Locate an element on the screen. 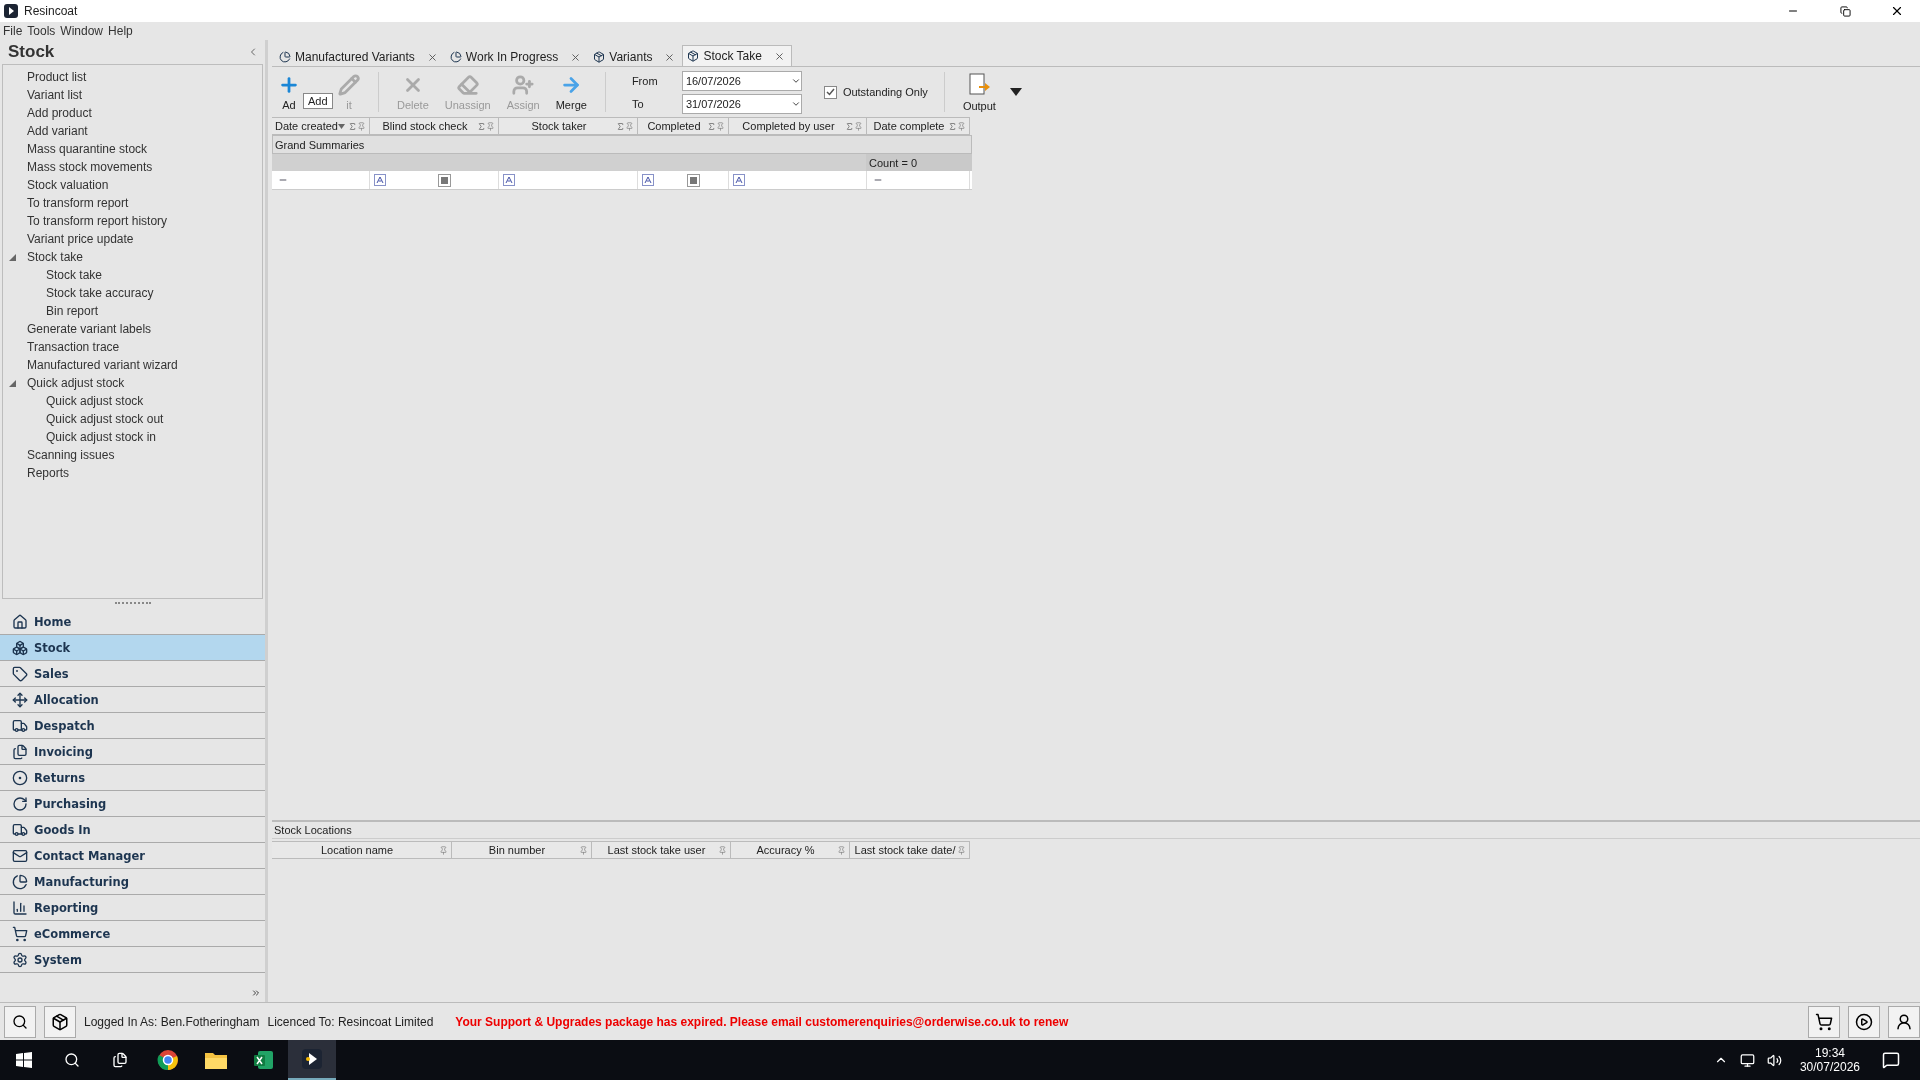  module-button: Stock is located at coordinates (132, 648).